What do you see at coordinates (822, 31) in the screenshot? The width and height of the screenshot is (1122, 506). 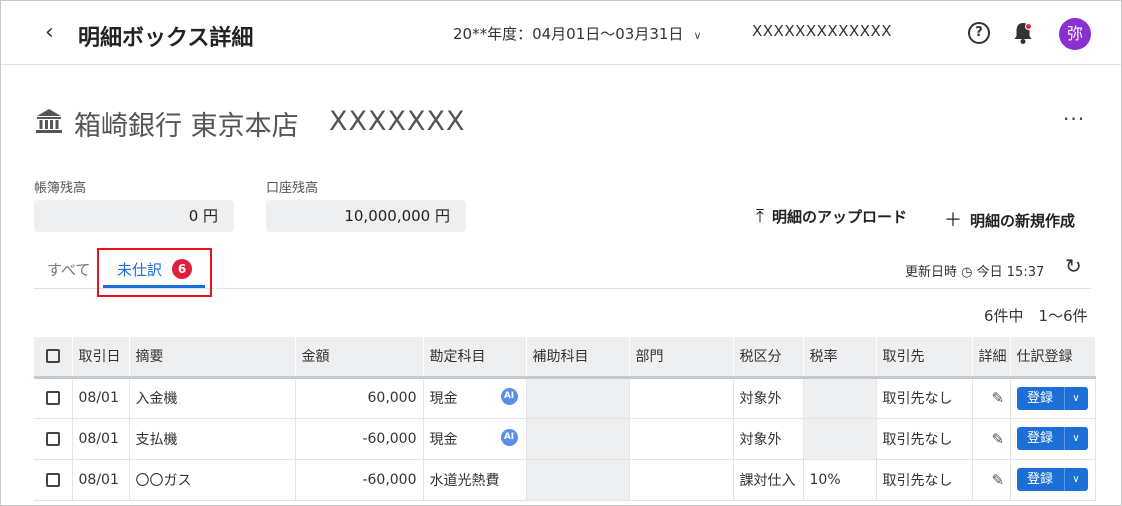 I see `company-name: XXXXXXXXXXXXX` at bounding box center [822, 31].